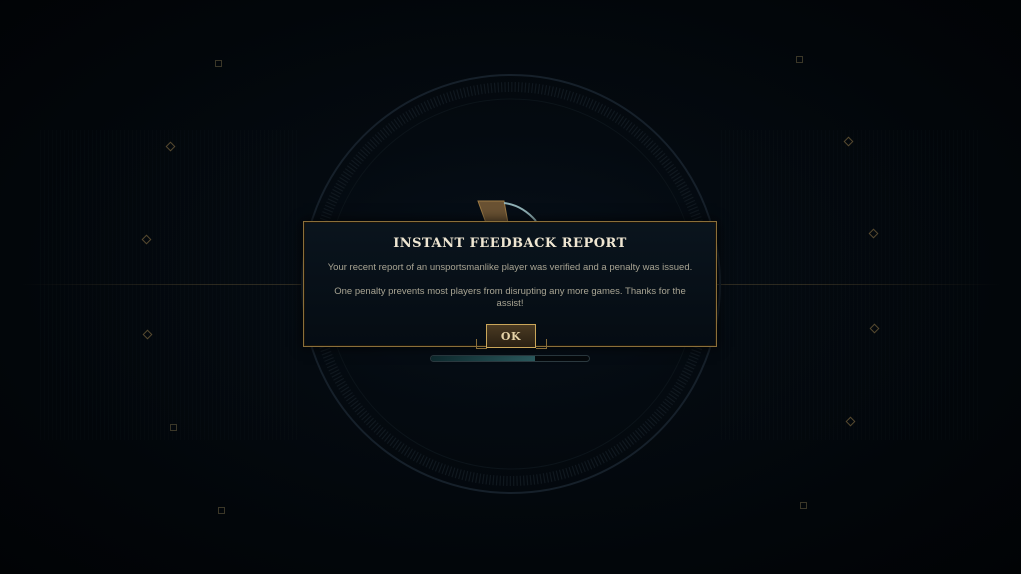 Image resolution: width=1021 pixels, height=574 pixels. I want to click on dialog-title: INSTANT FEEDBACK REPORT, so click(510, 243).